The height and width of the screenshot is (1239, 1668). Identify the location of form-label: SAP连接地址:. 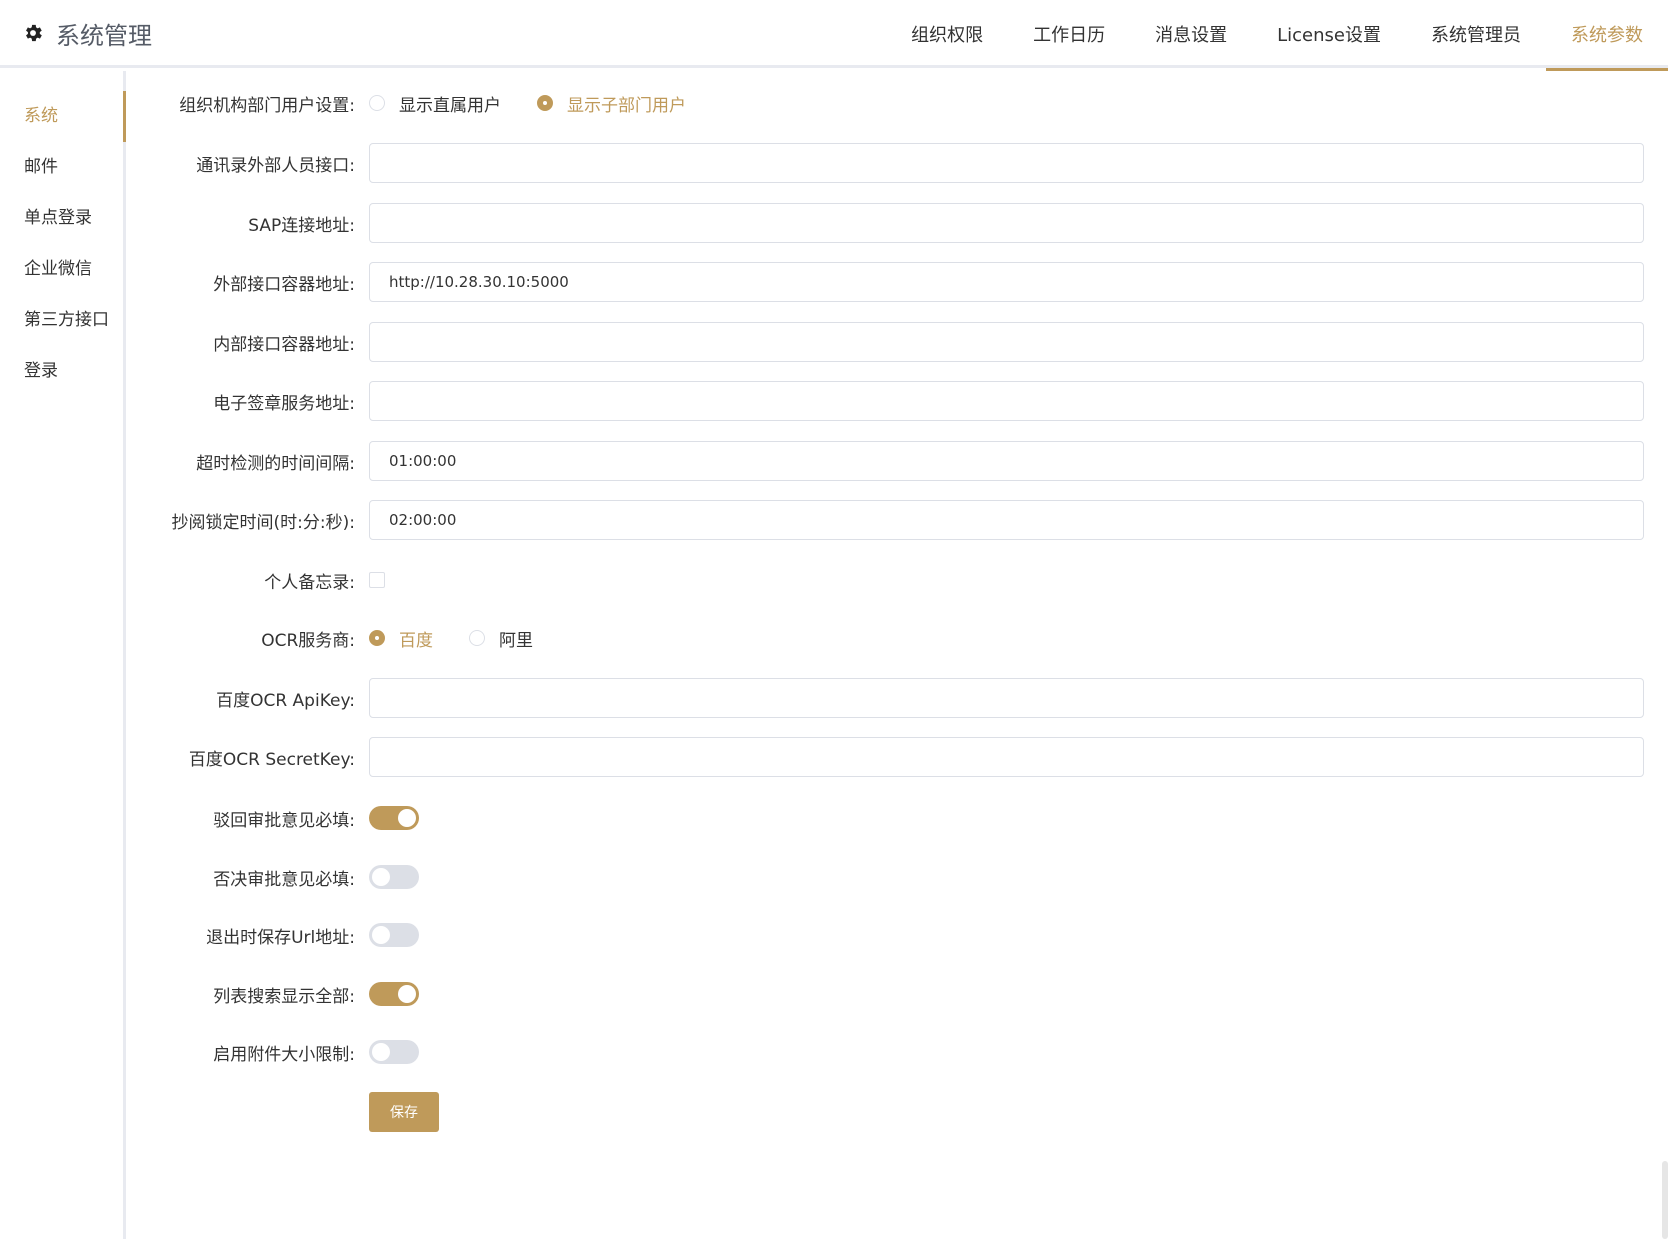
(301, 225).